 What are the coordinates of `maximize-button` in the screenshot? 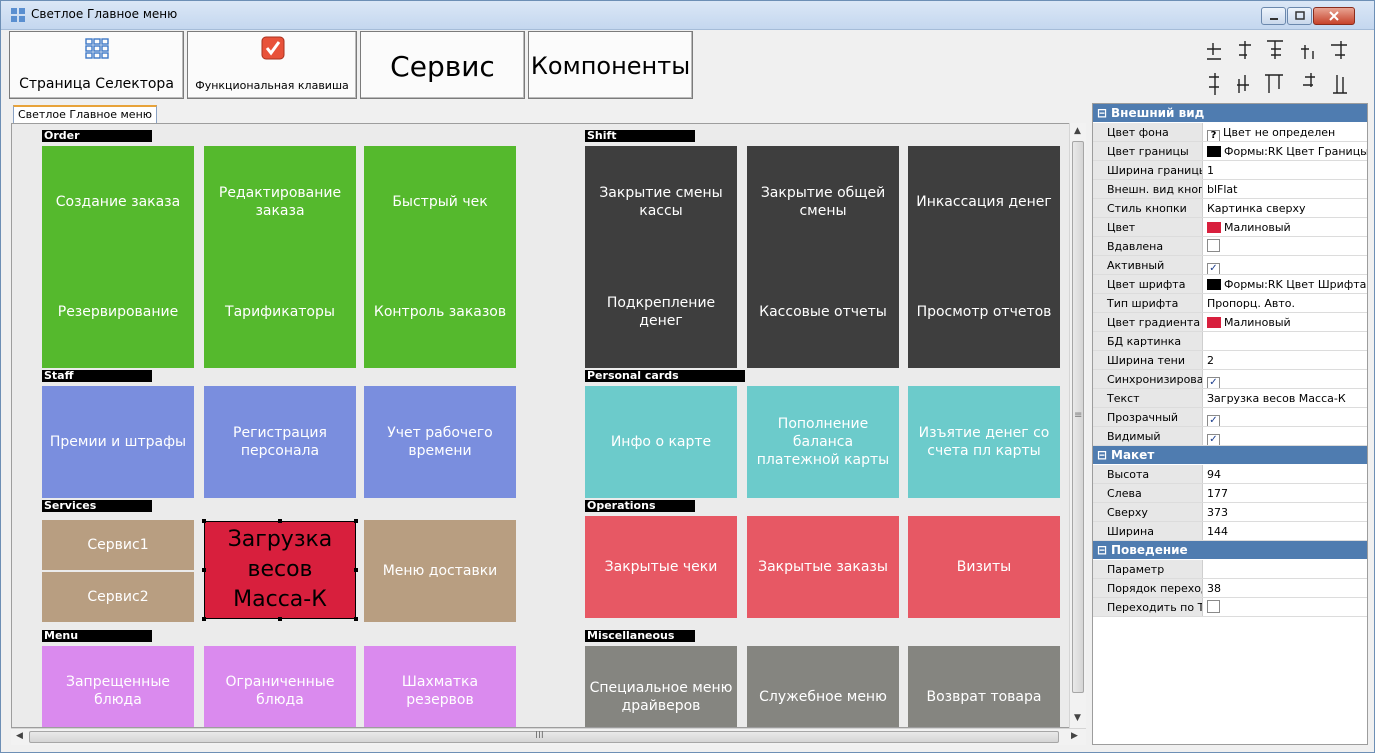 It's located at (1299, 16).